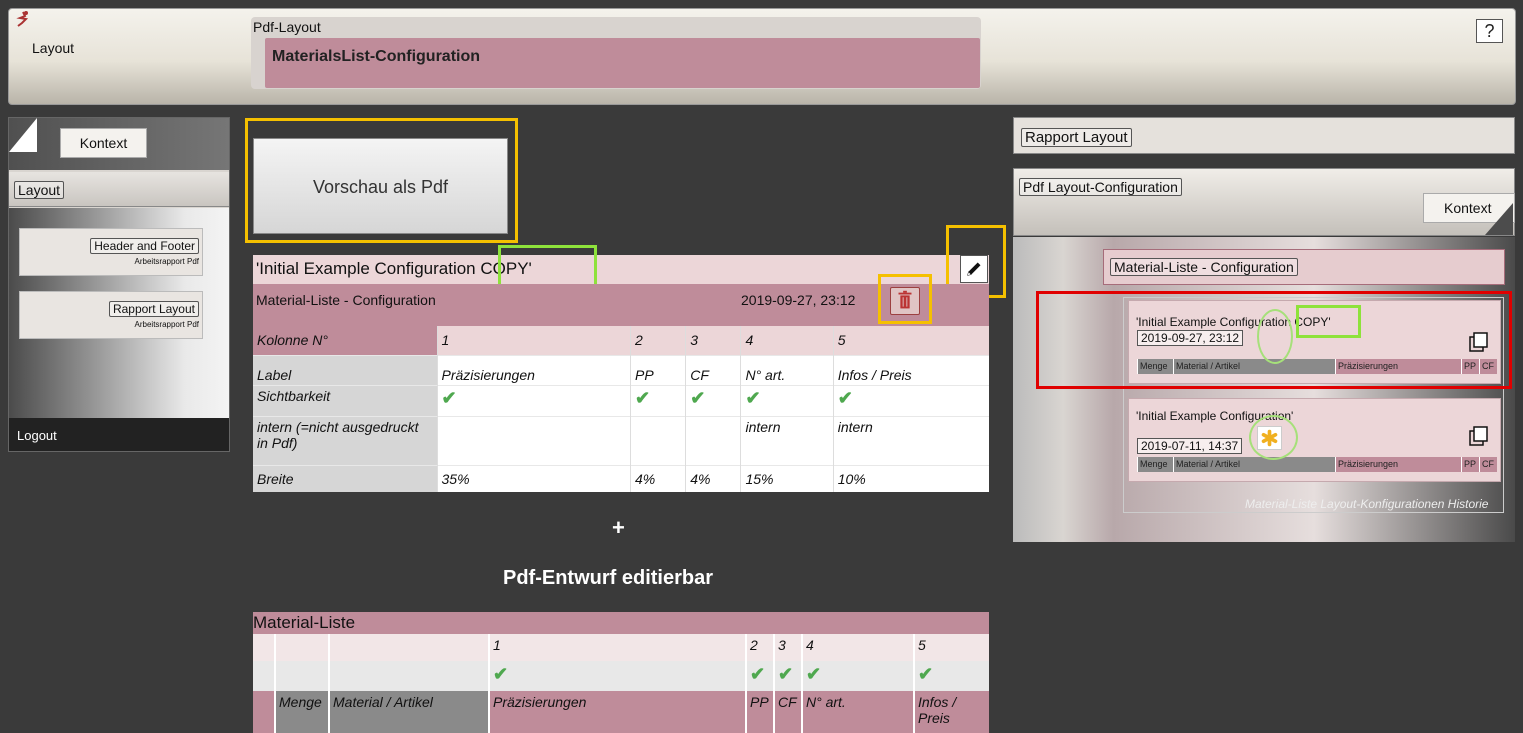  Describe the element at coordinates (39, 190) in the screenshot. I see `tab-layout: Layout` at that location.